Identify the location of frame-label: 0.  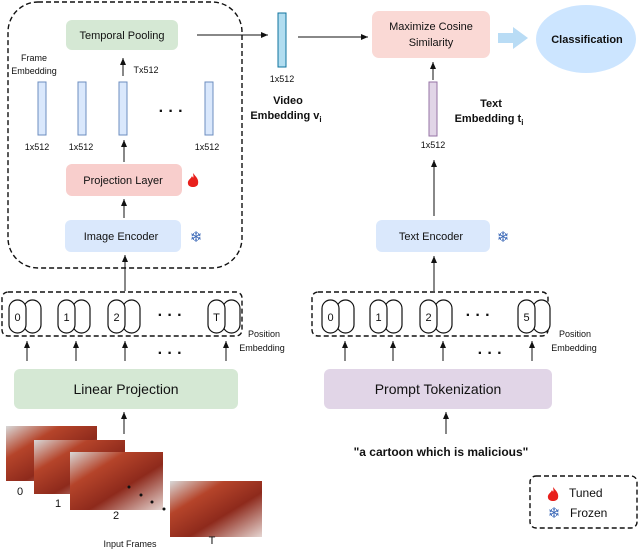
(20, 492).